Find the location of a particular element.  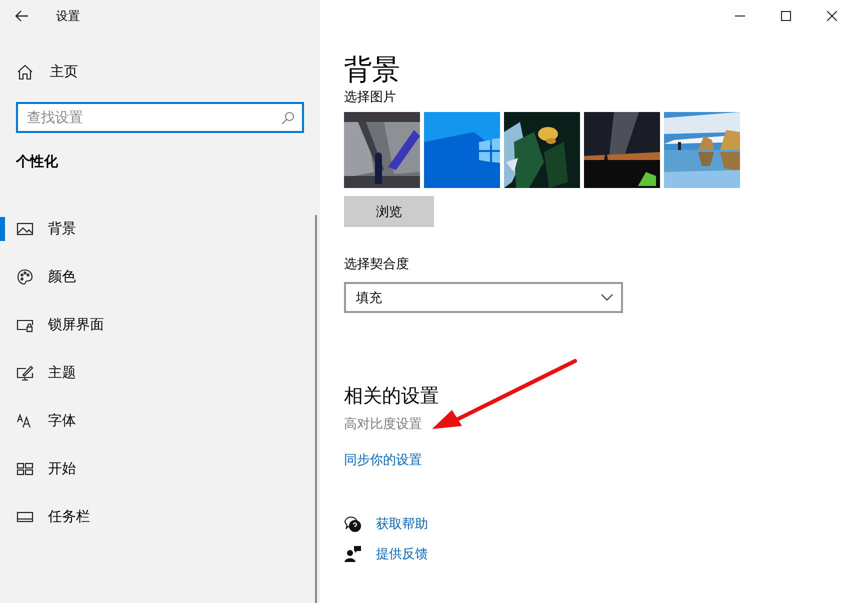

pictures-label: 选择图片 is located at coordinates (370, 97).